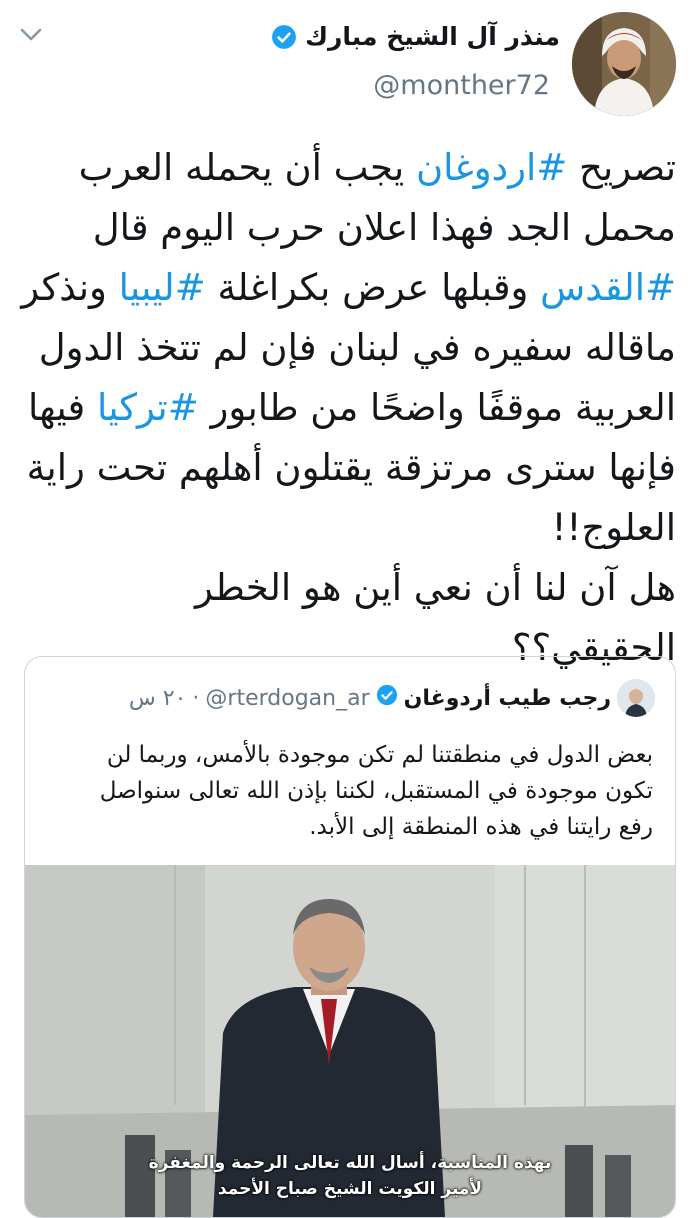 Image resolution: width=700 pixels, height=1218 pixels. I want to click on tweet-text-segment: العربية موقفًا واضحًا من طابور, so click(437, 407).